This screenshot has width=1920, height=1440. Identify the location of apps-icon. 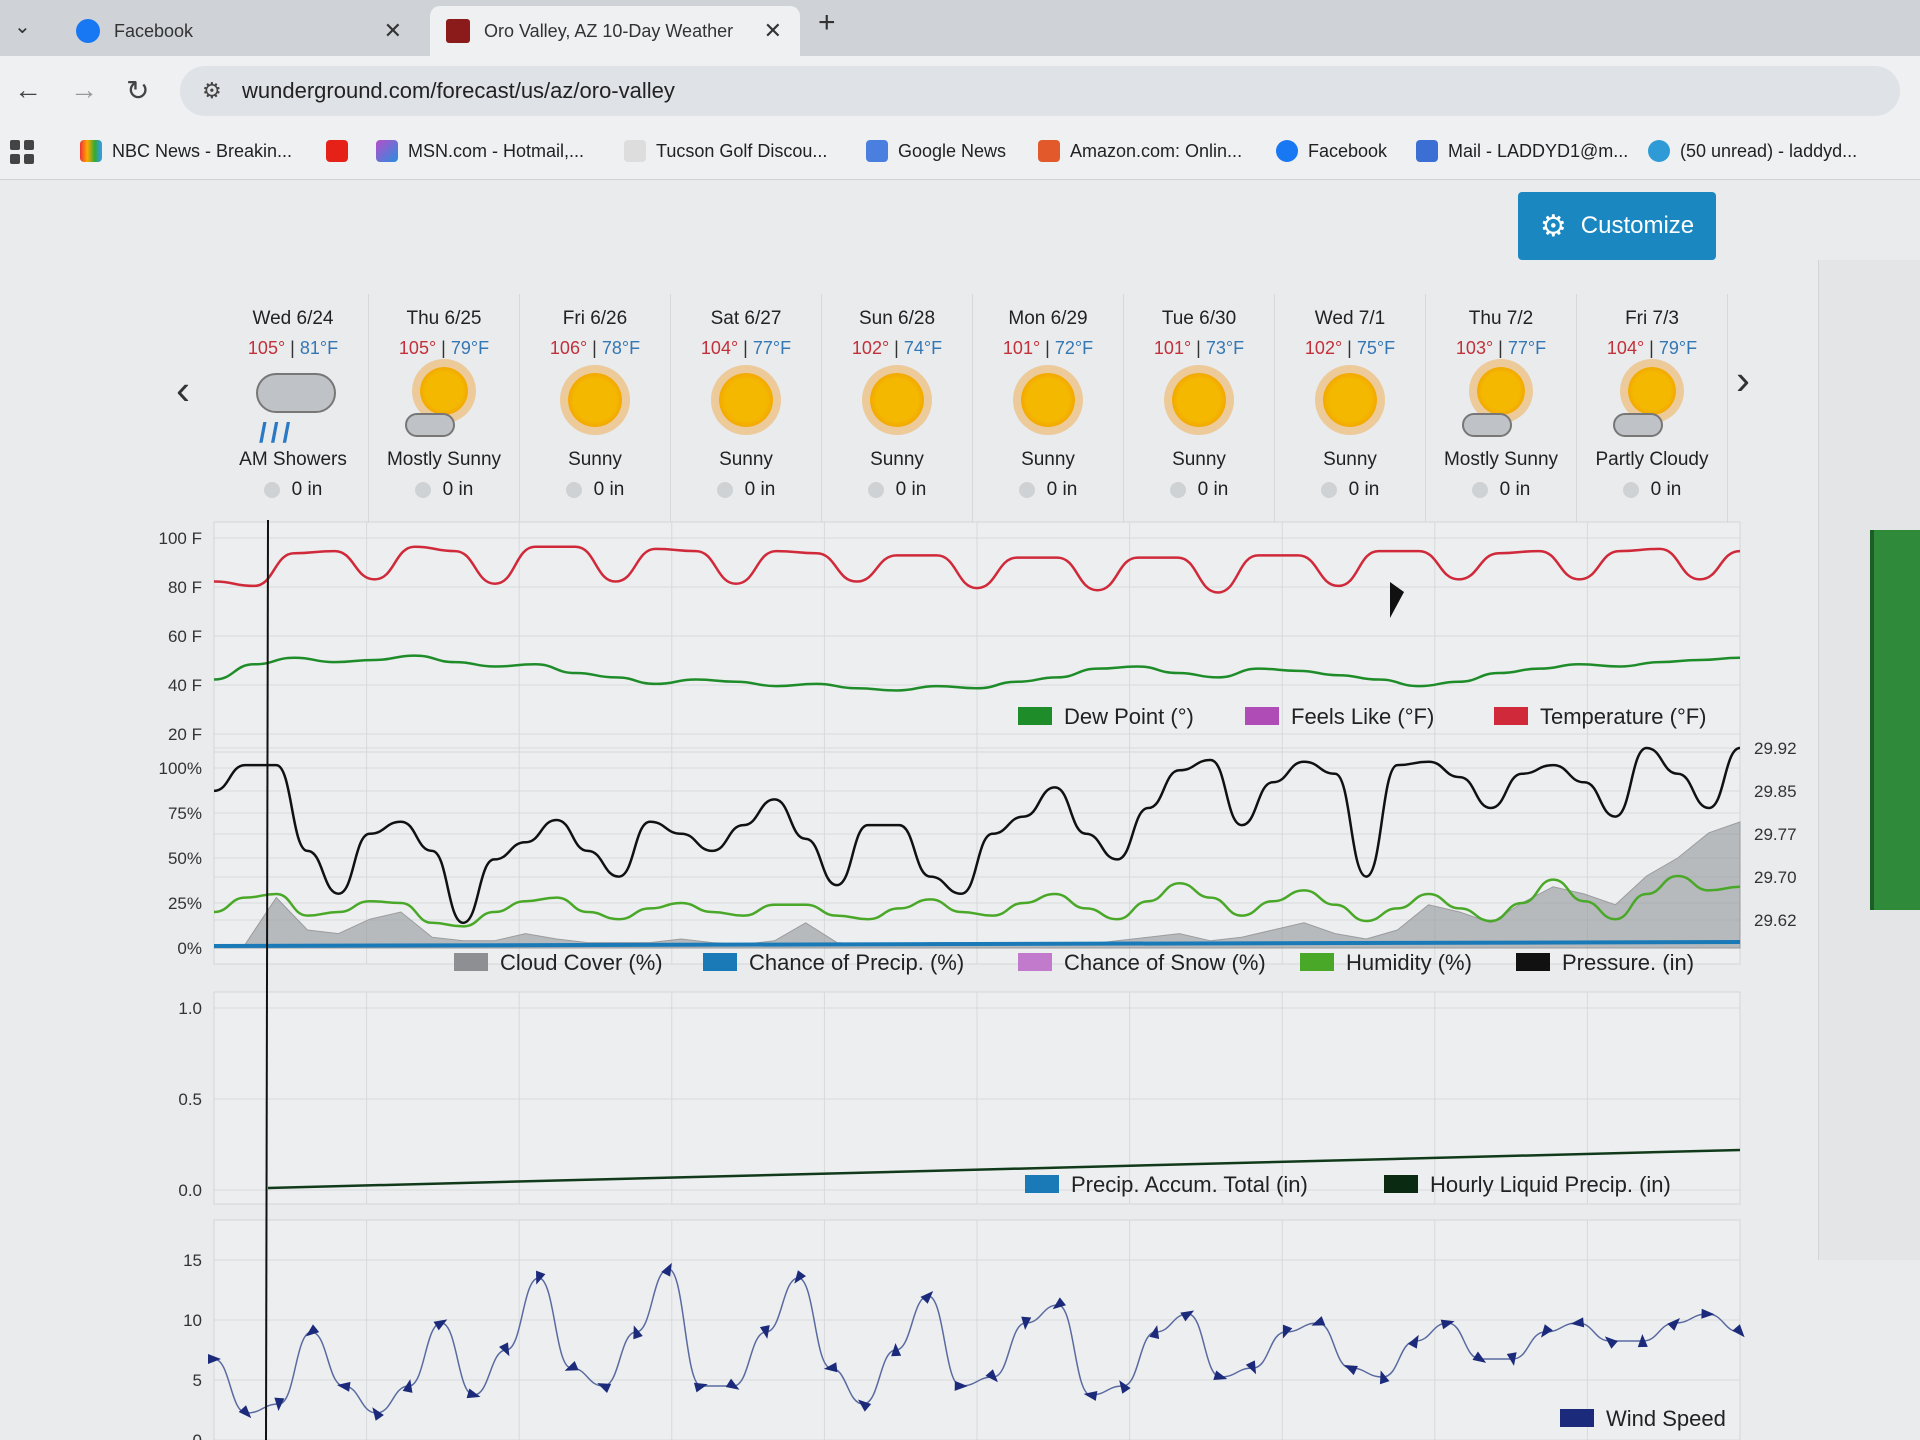
(22, 152).